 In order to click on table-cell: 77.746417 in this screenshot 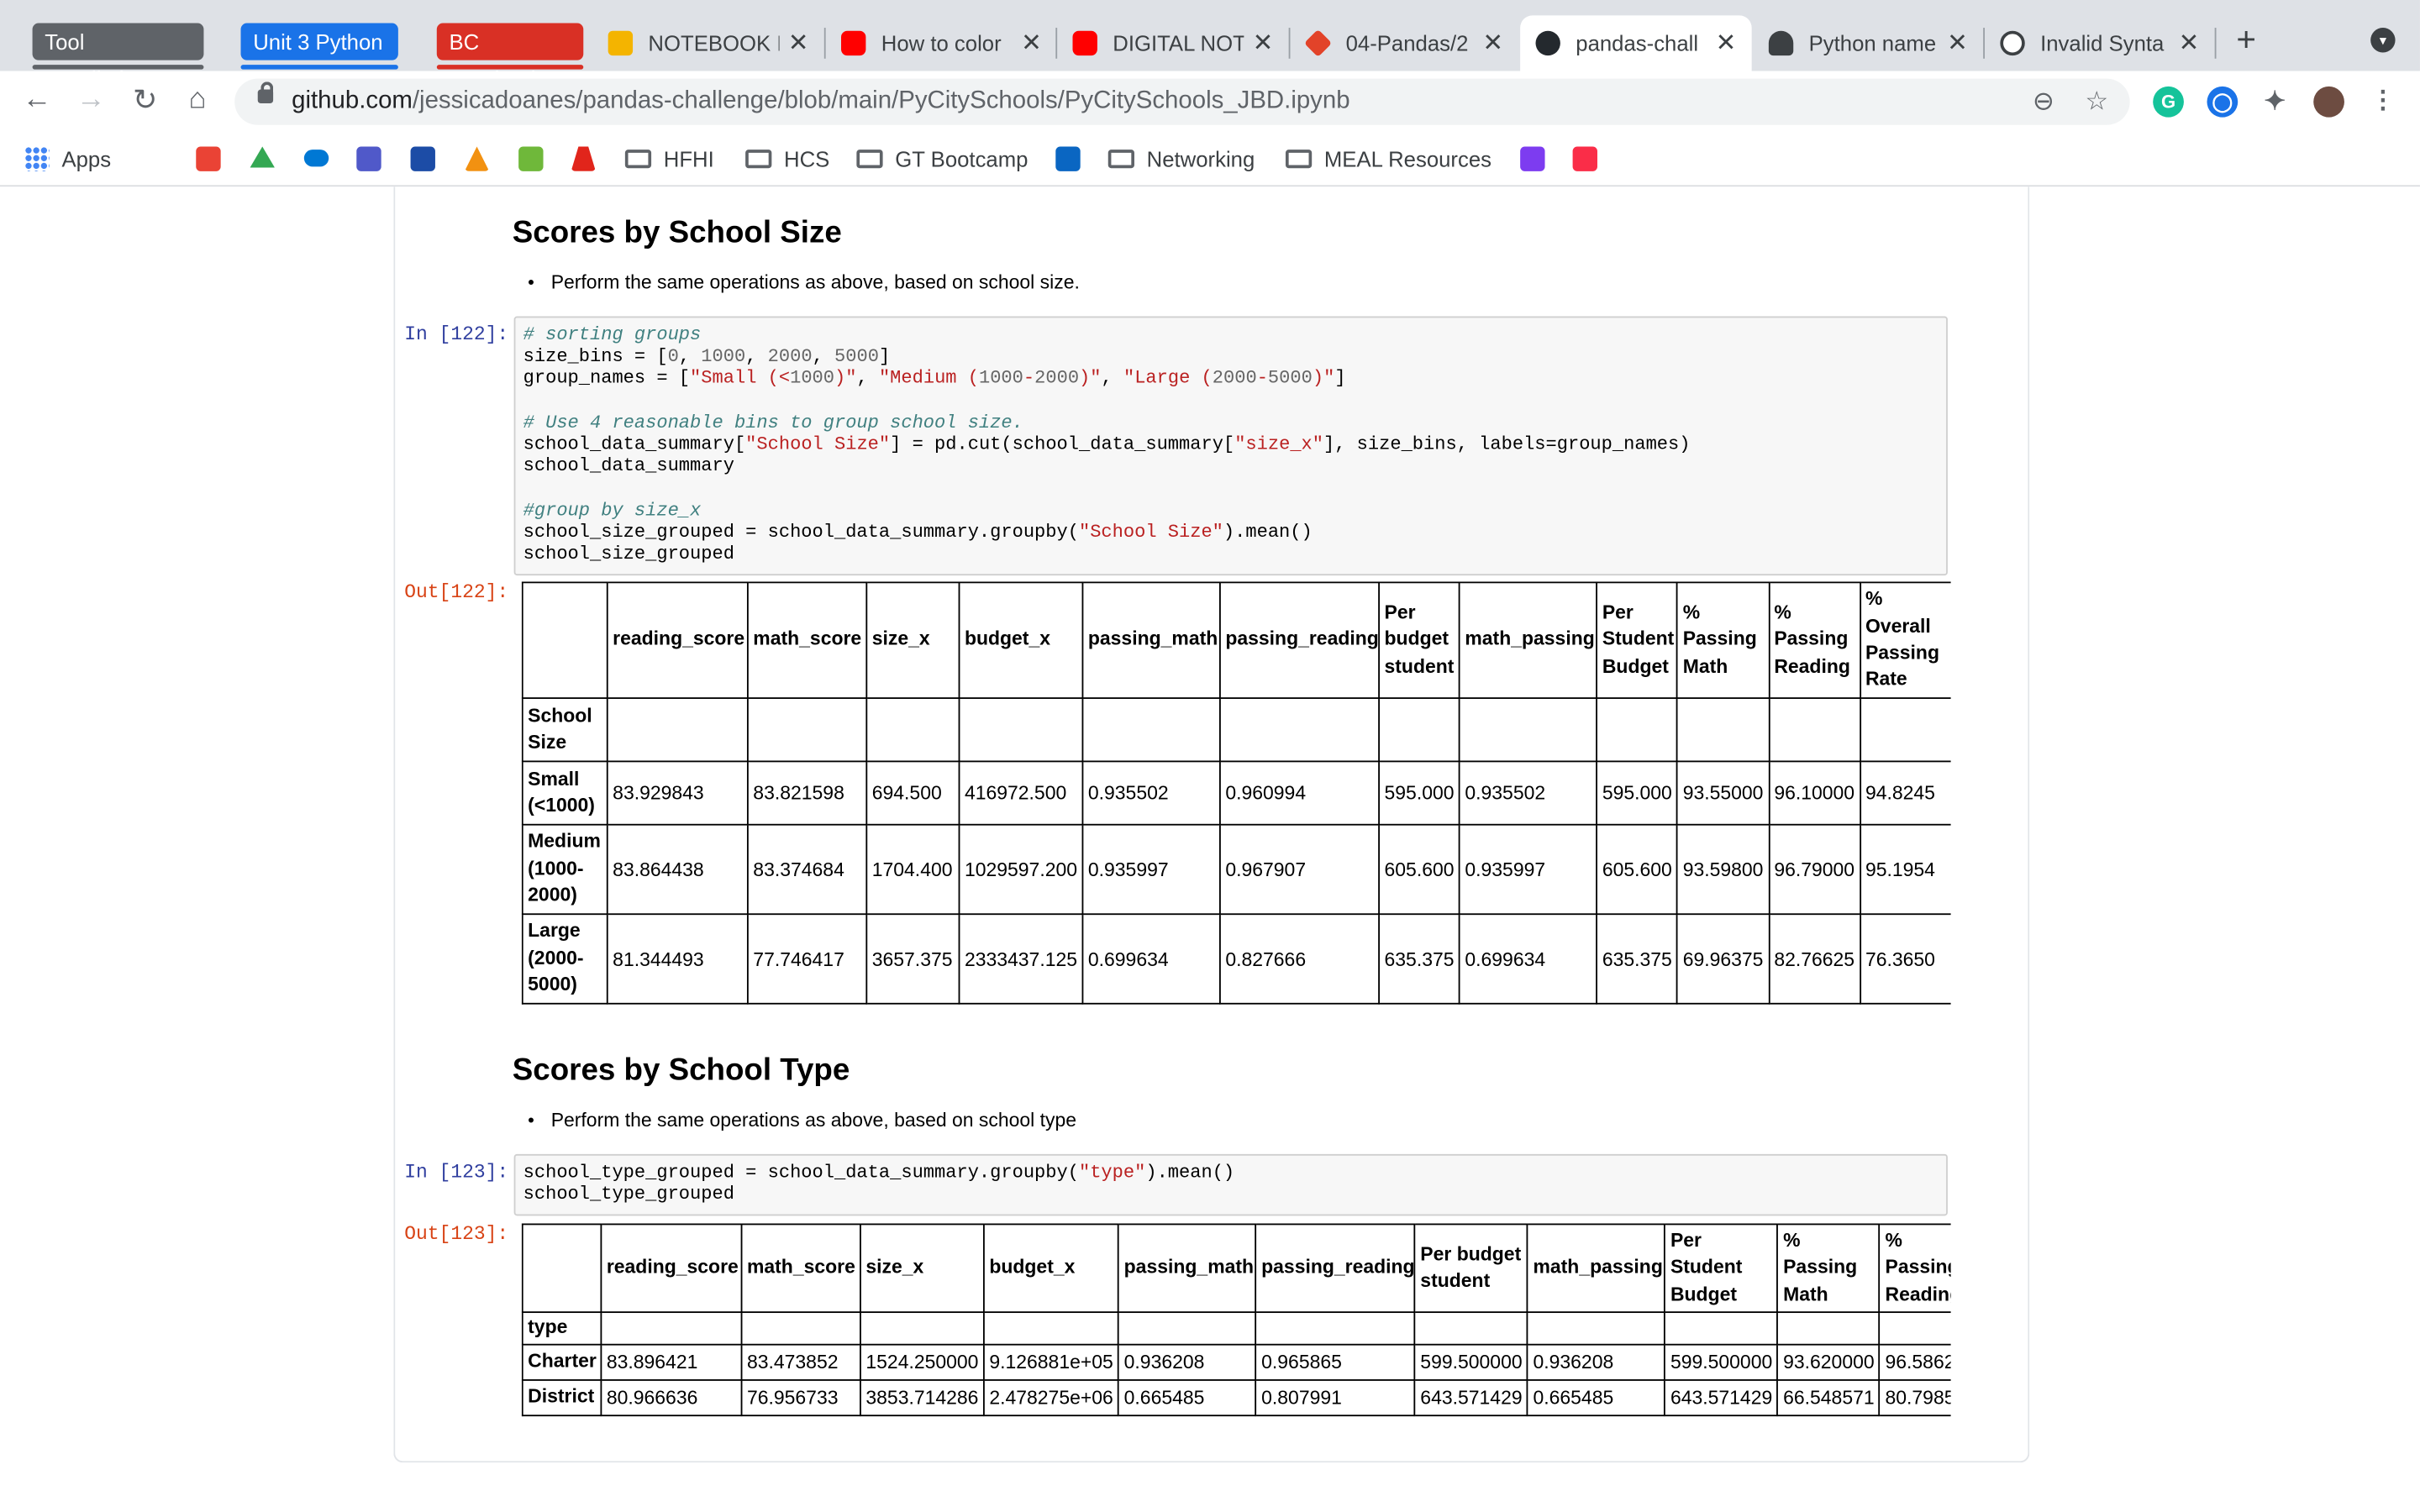, I will do `click(807, 959)`.